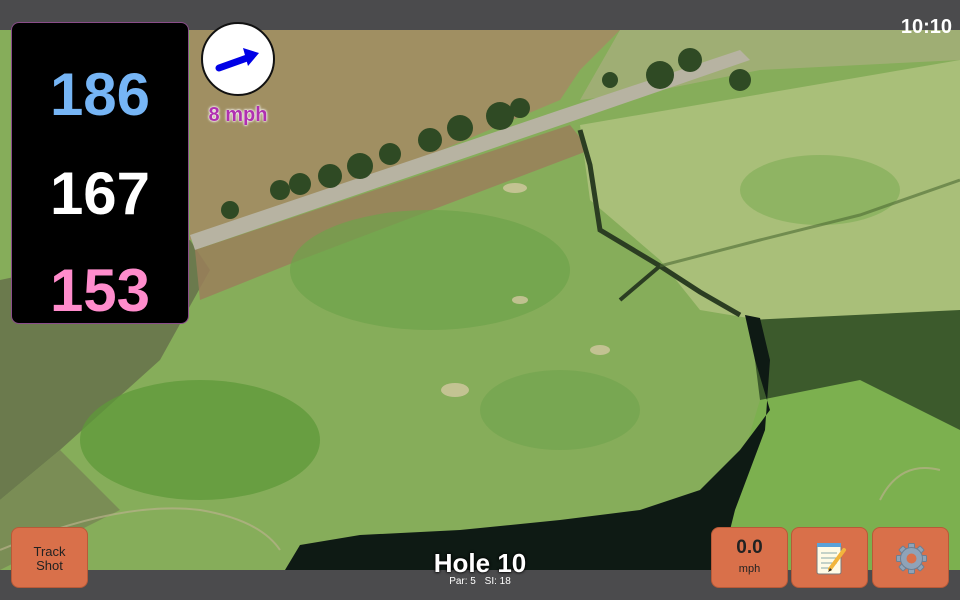 The image size is (960, 600). I want to click on hole-title: Hole 10, so click(480, 563).